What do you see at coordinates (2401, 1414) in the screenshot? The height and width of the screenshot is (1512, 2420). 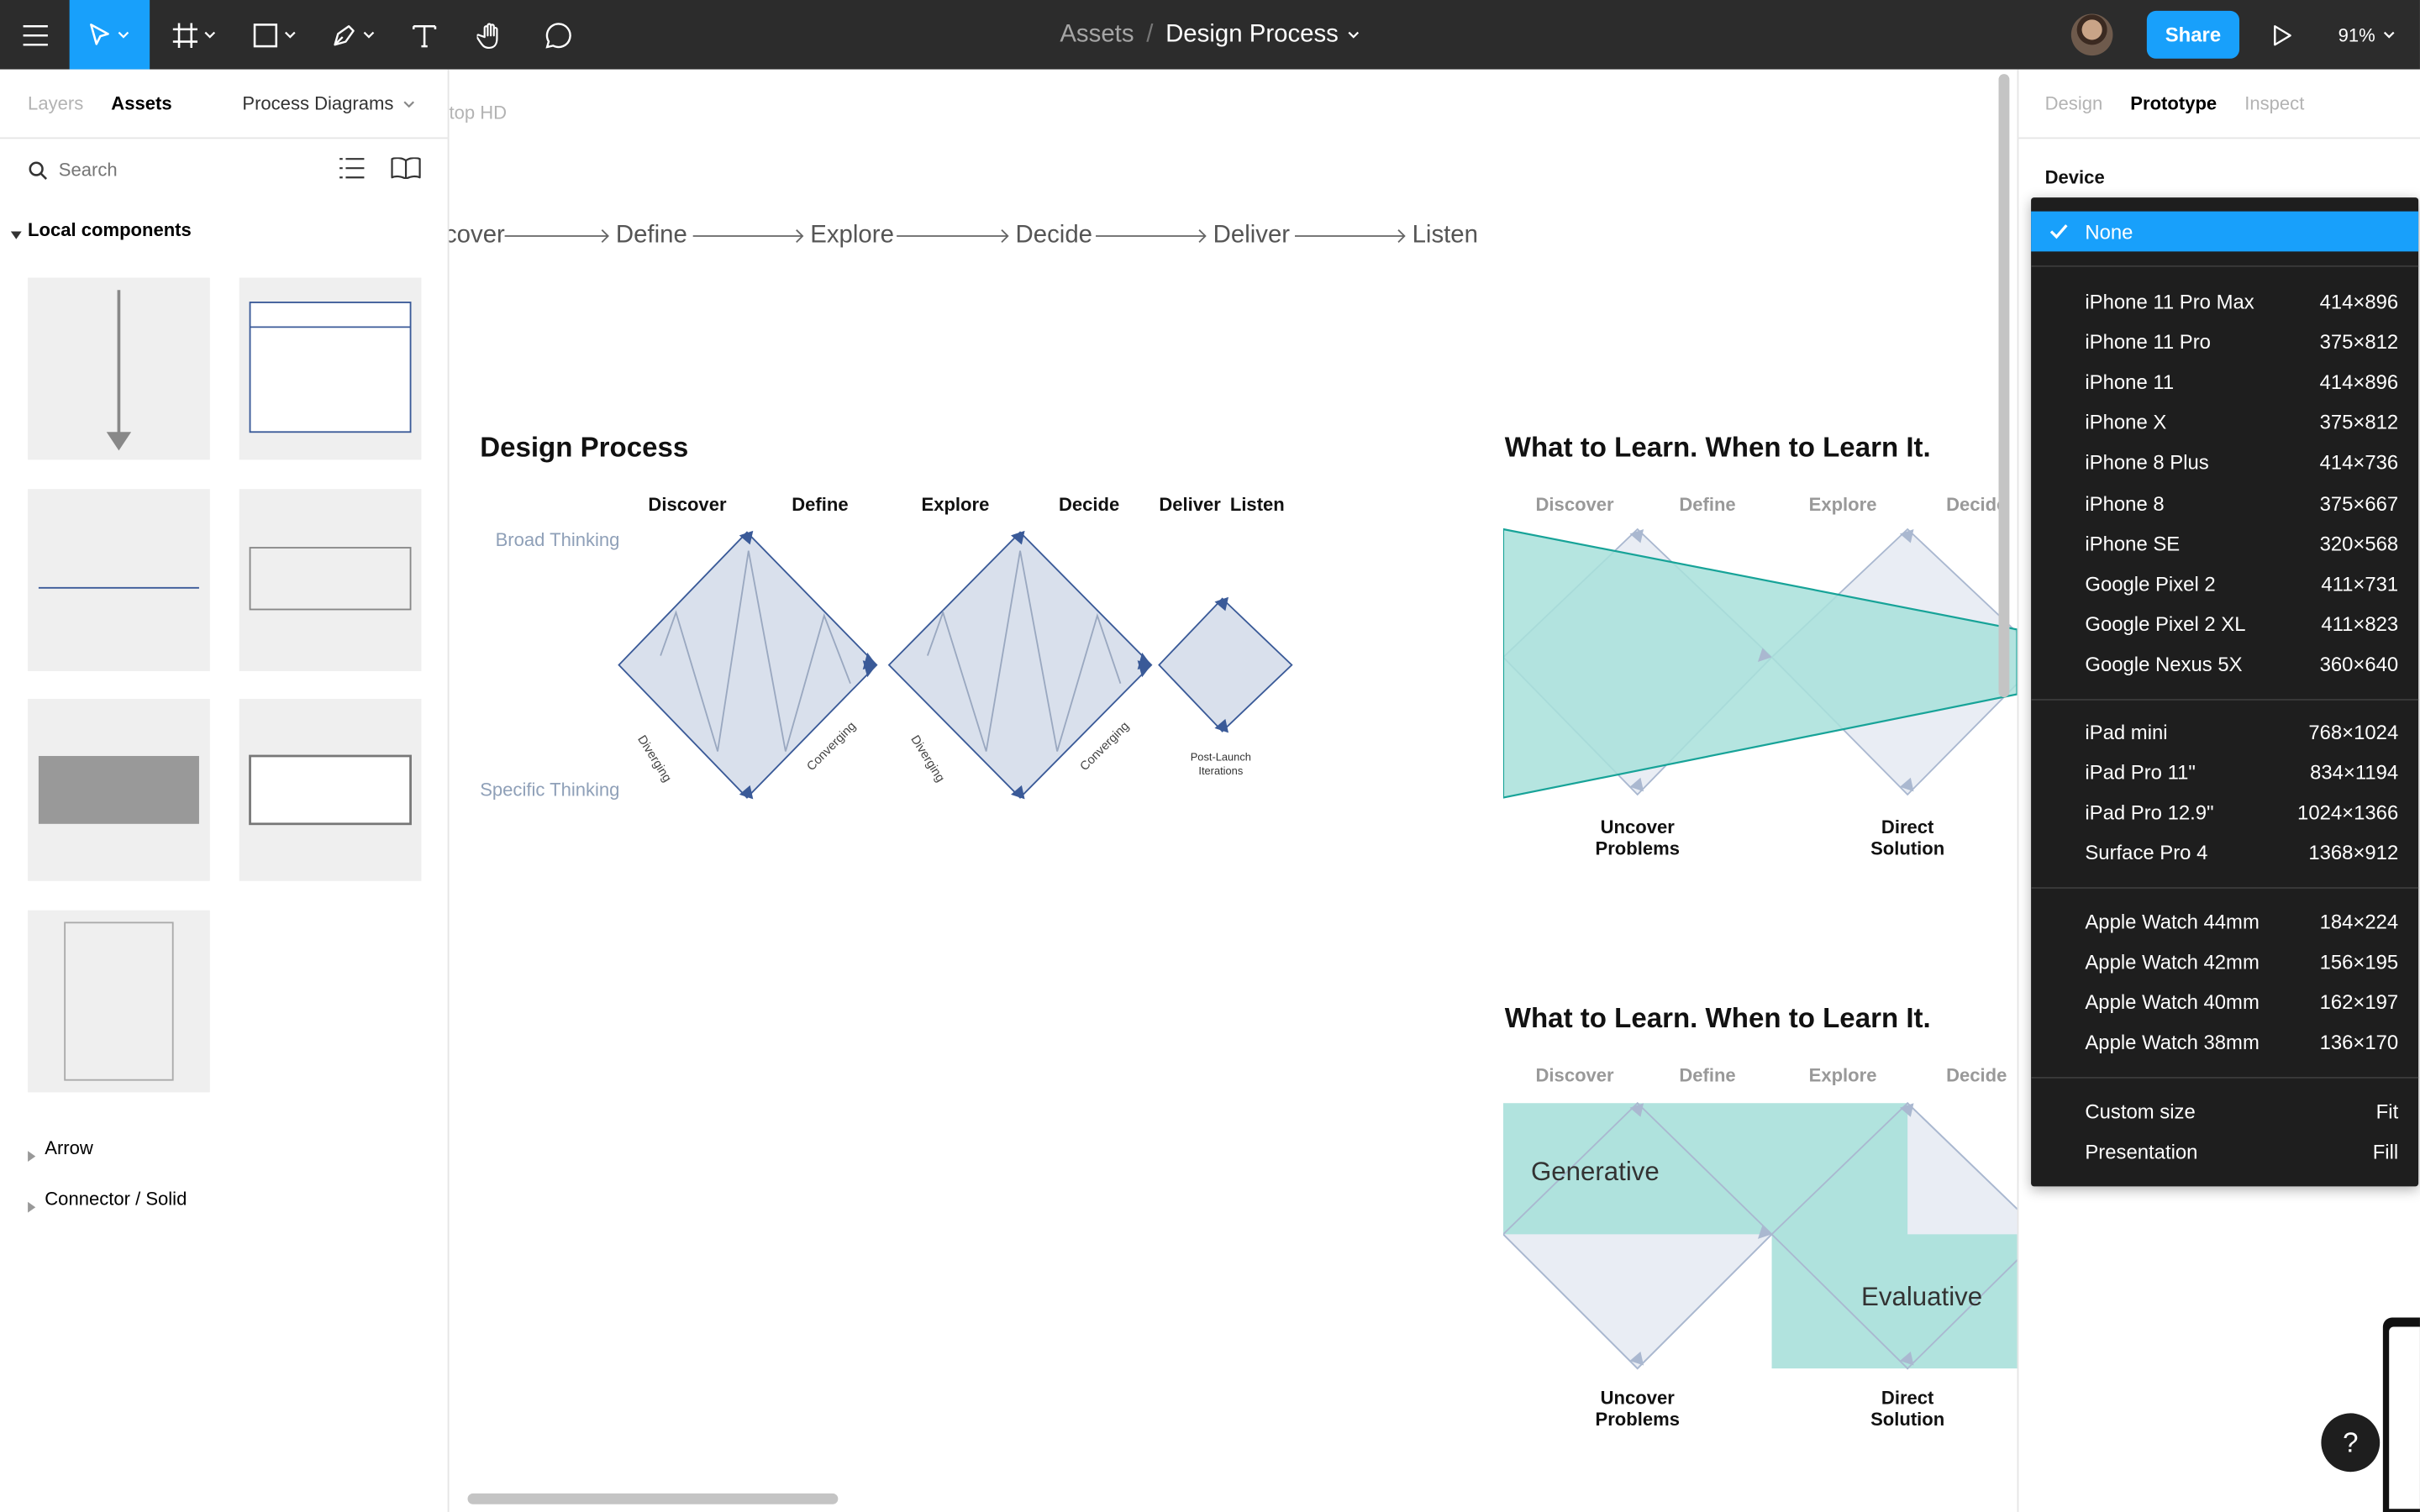 I see `device-preview-thumbnail` at bounding box center [2401, 1414].